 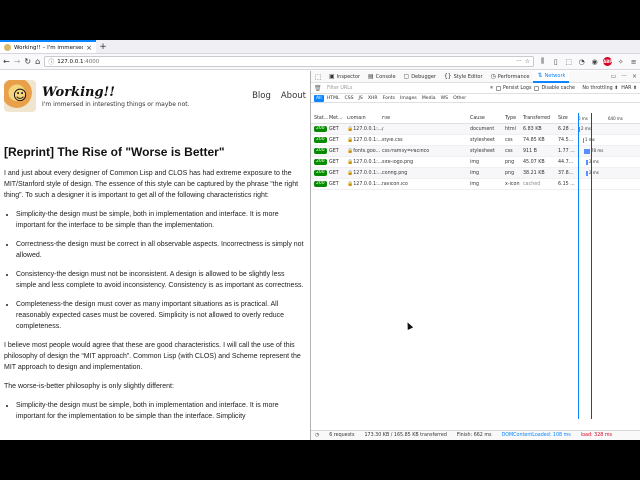 What do you see at coordinates (491, 88) in the screenshot?
I see `pause-icon: ⏸` at bounding box center [491, 88].